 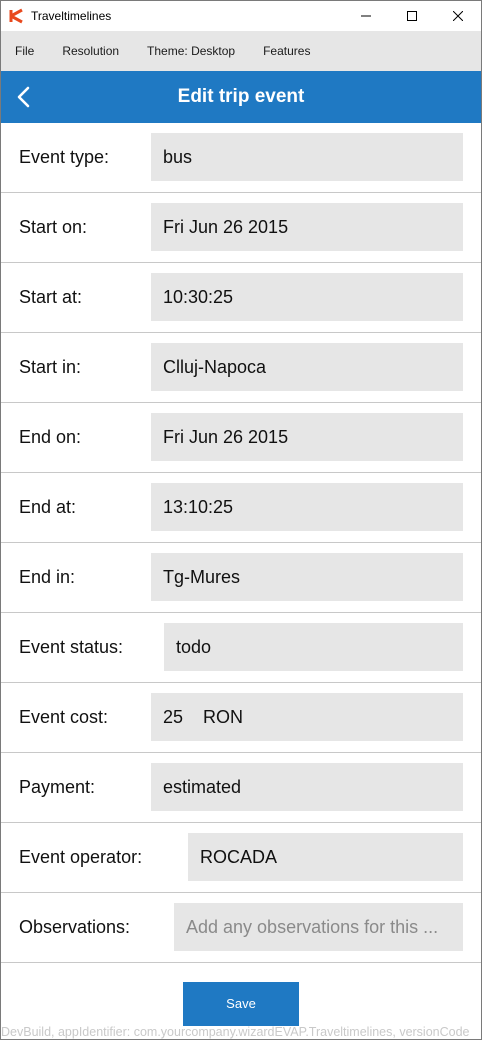 I want to click on event-type-label: Event type:, so click(x=64, y=157).